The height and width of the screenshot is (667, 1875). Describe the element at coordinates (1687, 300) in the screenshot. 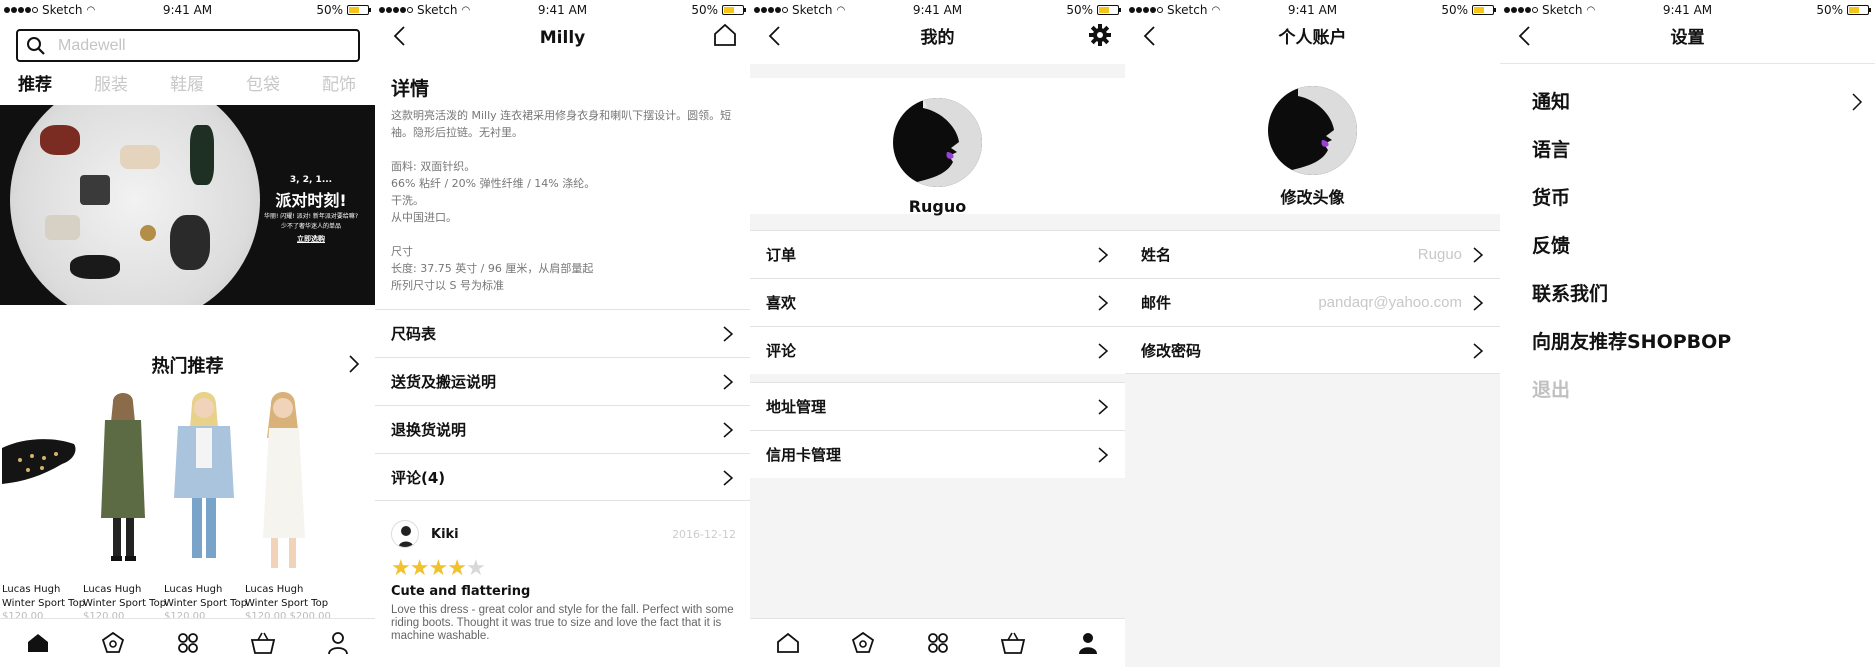

I see `contact-us-item: 联系我们` at that location.